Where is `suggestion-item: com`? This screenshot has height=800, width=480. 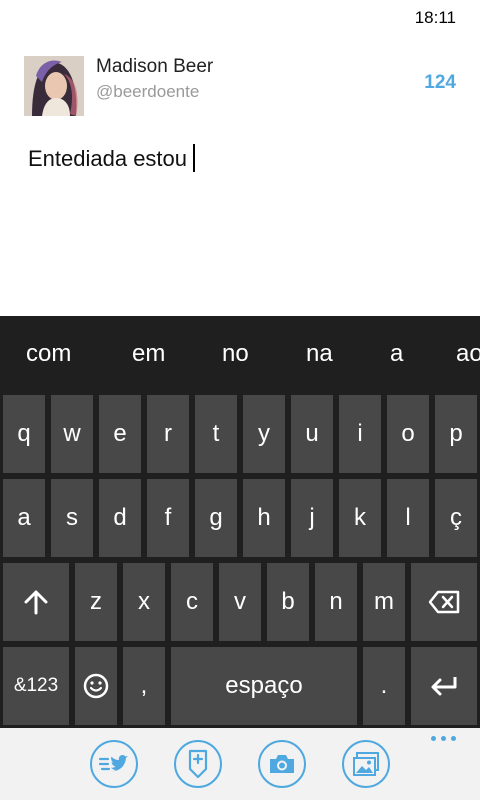 suggestion-item: com is located at coordinates (48, 354).